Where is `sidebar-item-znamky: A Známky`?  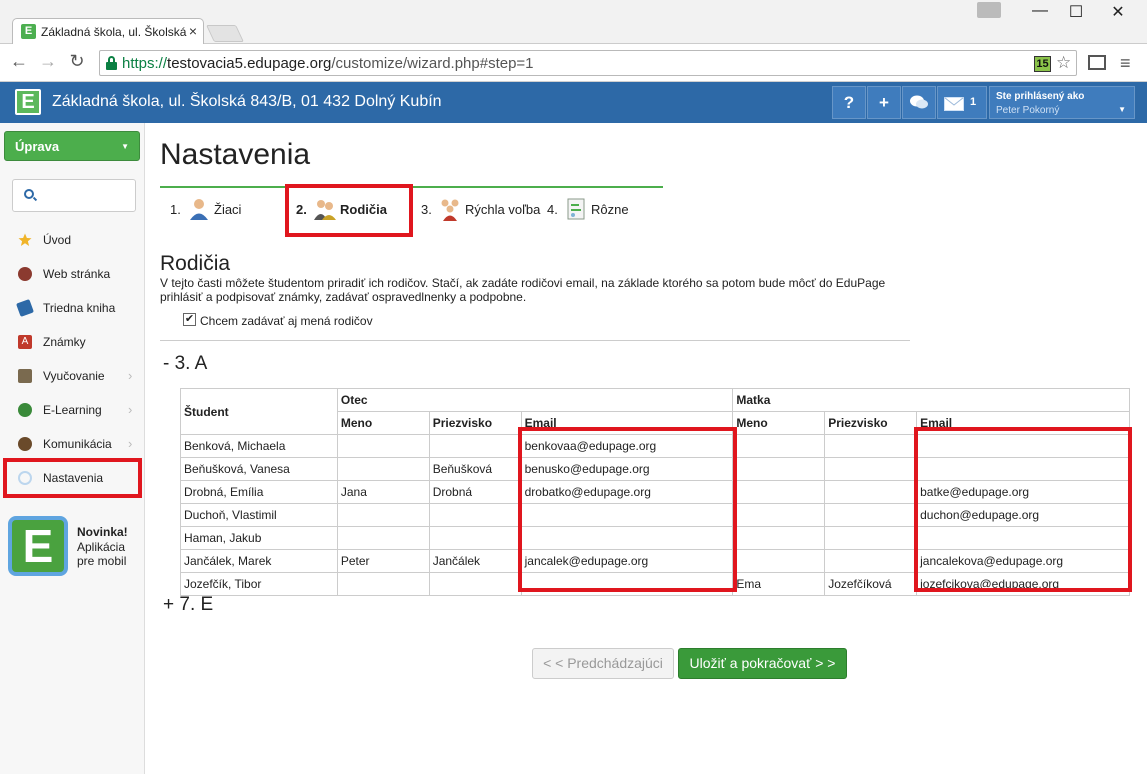 sidebar-item-znamky: A Známky is located at coordinates (72, 342).